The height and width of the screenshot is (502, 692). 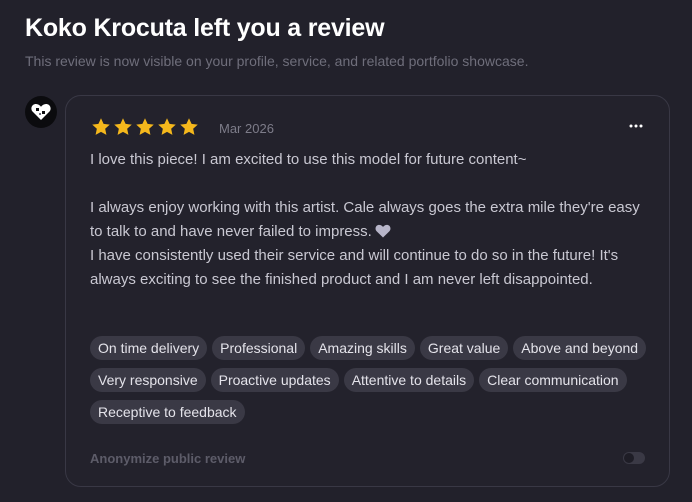 What do you see at coordinates (259, 348) in the screenshot?
I see `review-tag: Professional` at bounding box center [259, 348].